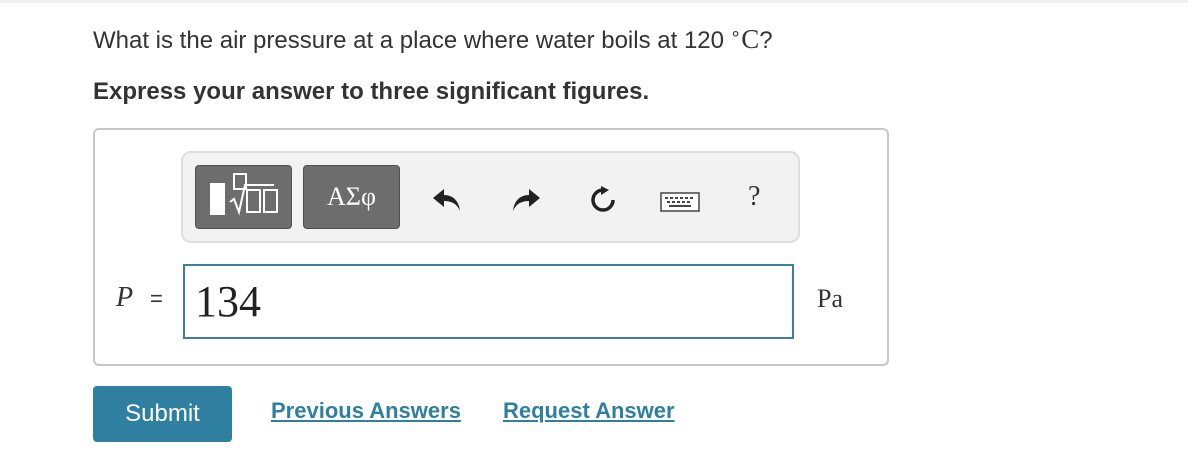 Image resolution: width=1188 pixels, height=454 pixels. I want to click on undo-button, so click(447, 200).